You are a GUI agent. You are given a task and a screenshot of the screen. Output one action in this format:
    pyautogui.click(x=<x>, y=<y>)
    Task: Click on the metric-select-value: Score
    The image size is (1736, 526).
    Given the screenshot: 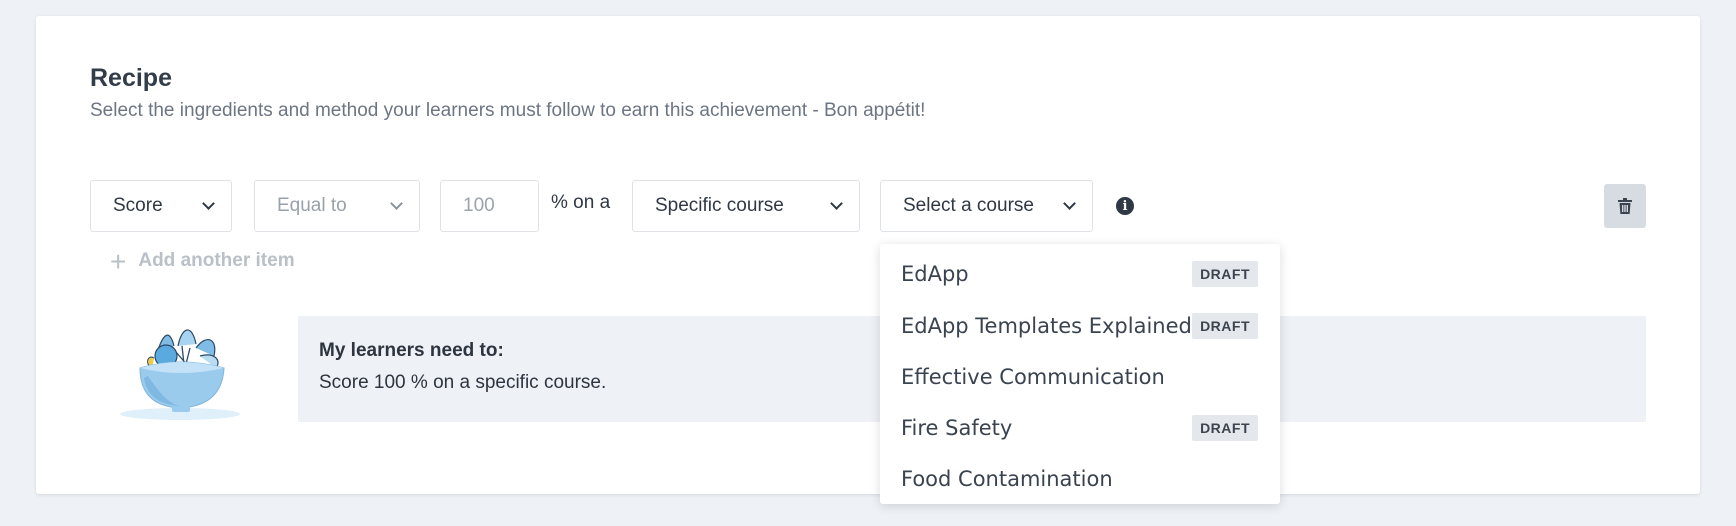 What is the action you would take?
    pyautogui.click(x=138, y=205)
    